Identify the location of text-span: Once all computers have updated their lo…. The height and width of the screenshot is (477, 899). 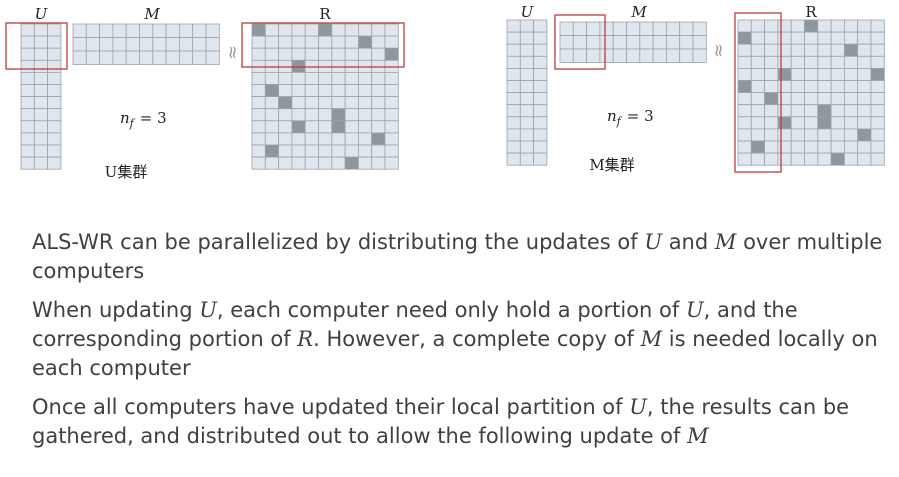
(331, 407).